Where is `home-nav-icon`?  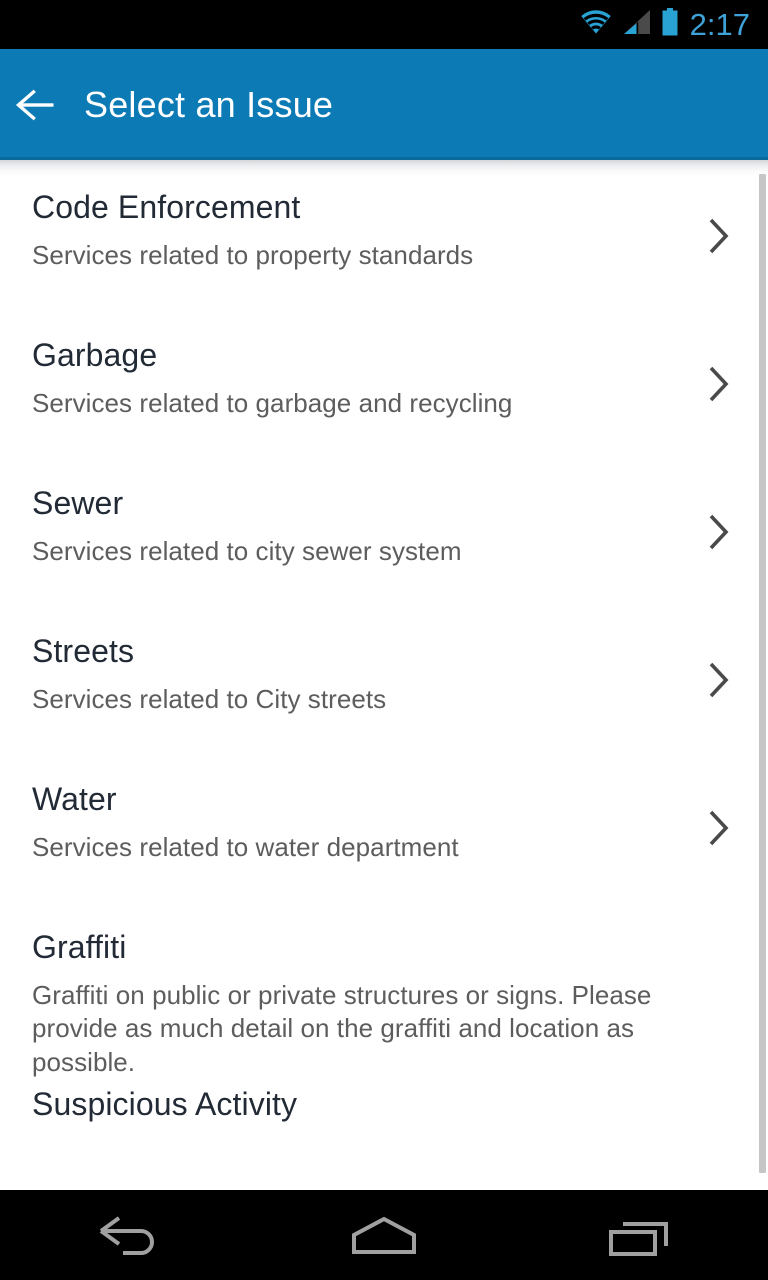 home-nav-icon is located at coordinates (384, 1235).